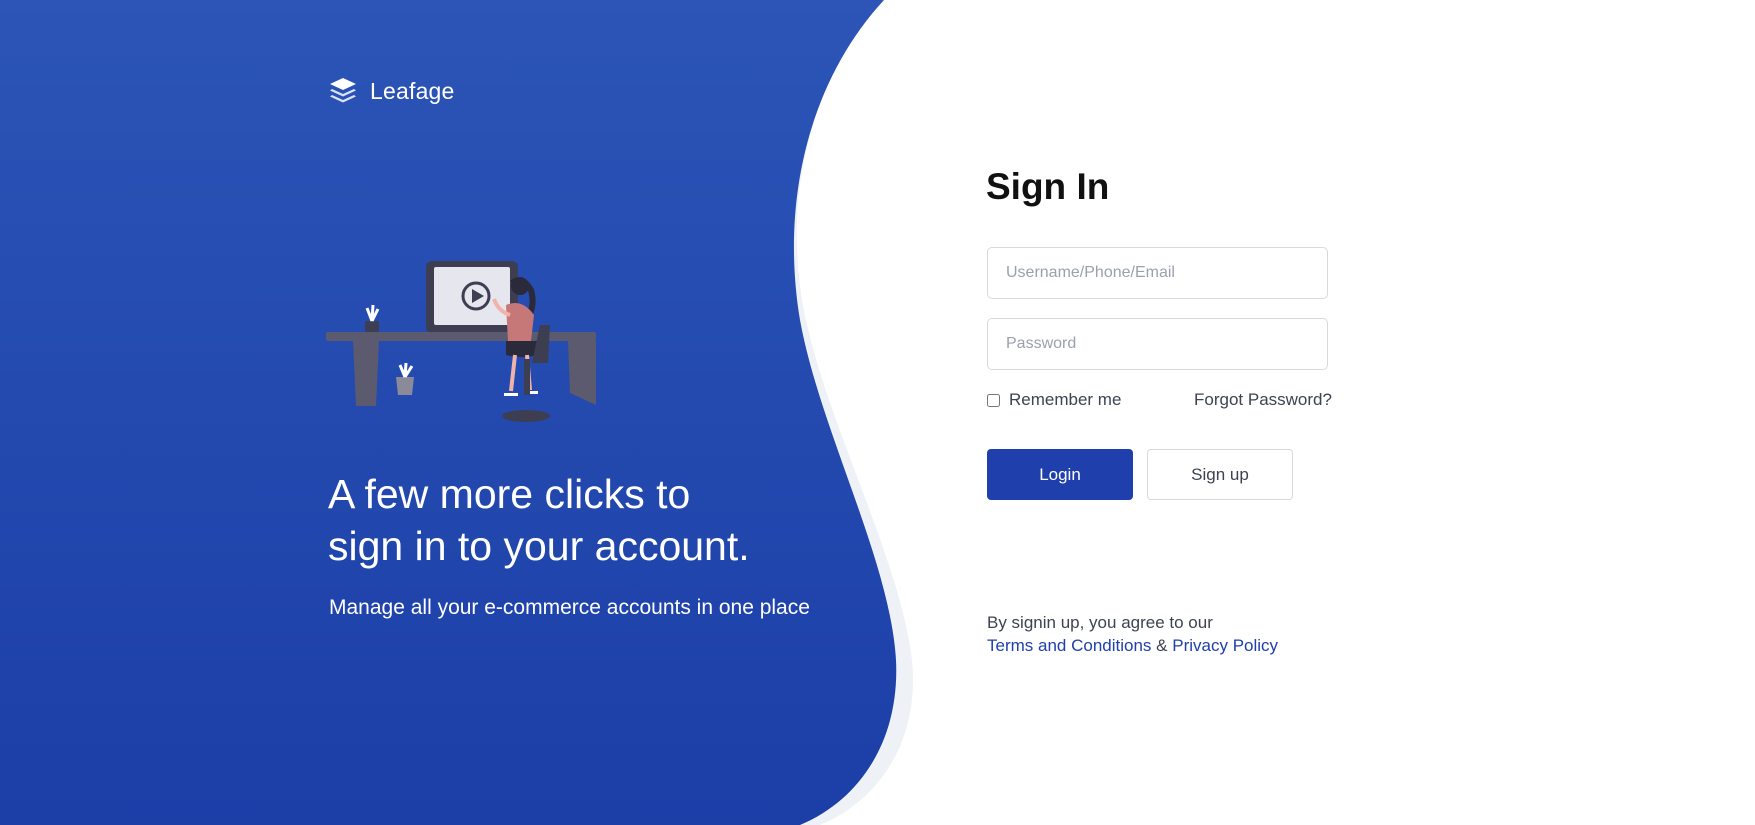 The image size is (1755, 825). I want to click on page-title: Sign In, so click(1048, 186).